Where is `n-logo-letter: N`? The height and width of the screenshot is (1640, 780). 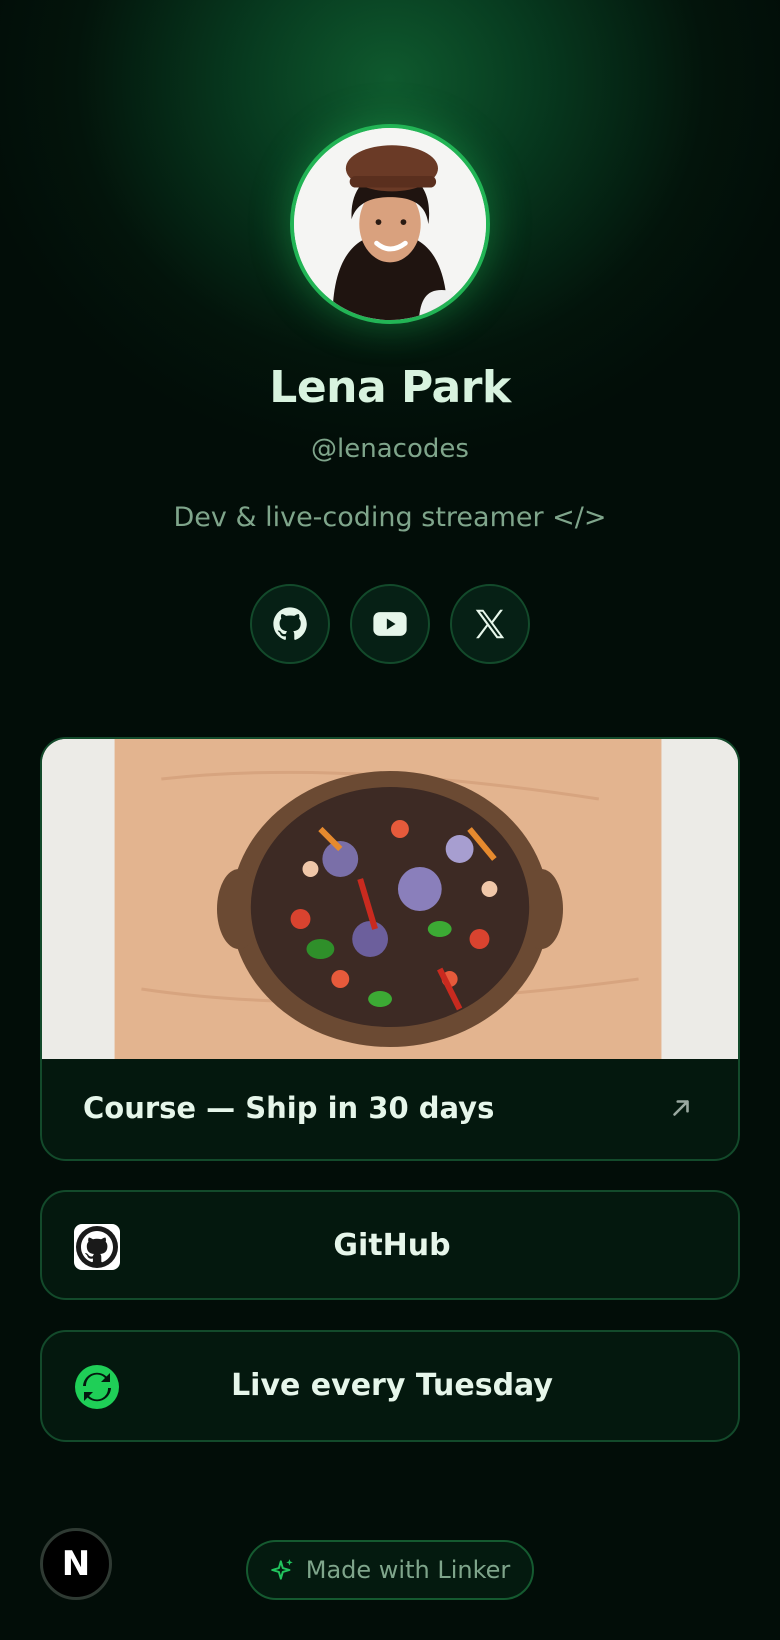
n-logo-letter: N is located at coordinates (76, 1564).